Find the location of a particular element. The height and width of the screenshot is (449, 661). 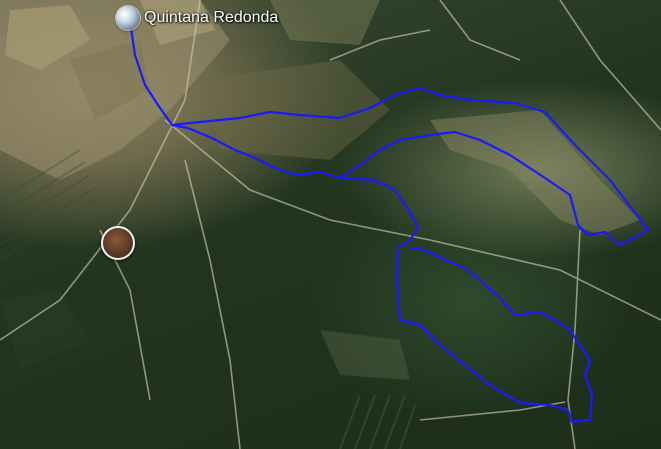

globe-pin-icon is located at coordinates (128, 18).